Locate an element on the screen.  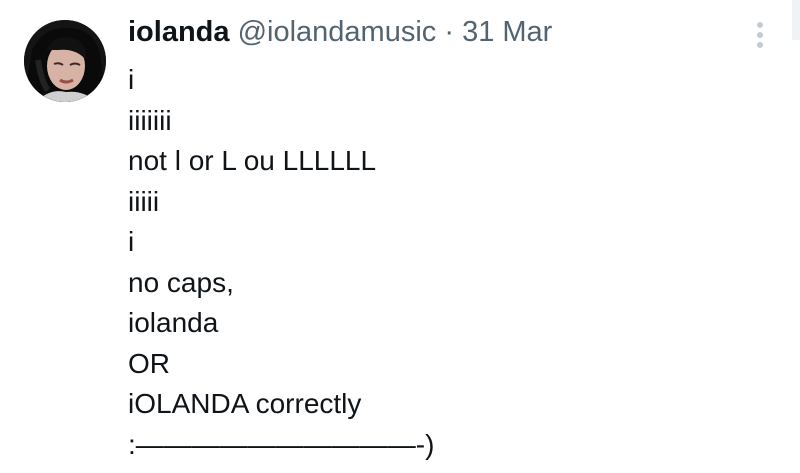
author-handle: @iolandamusic is located at coordinates (337, 32).